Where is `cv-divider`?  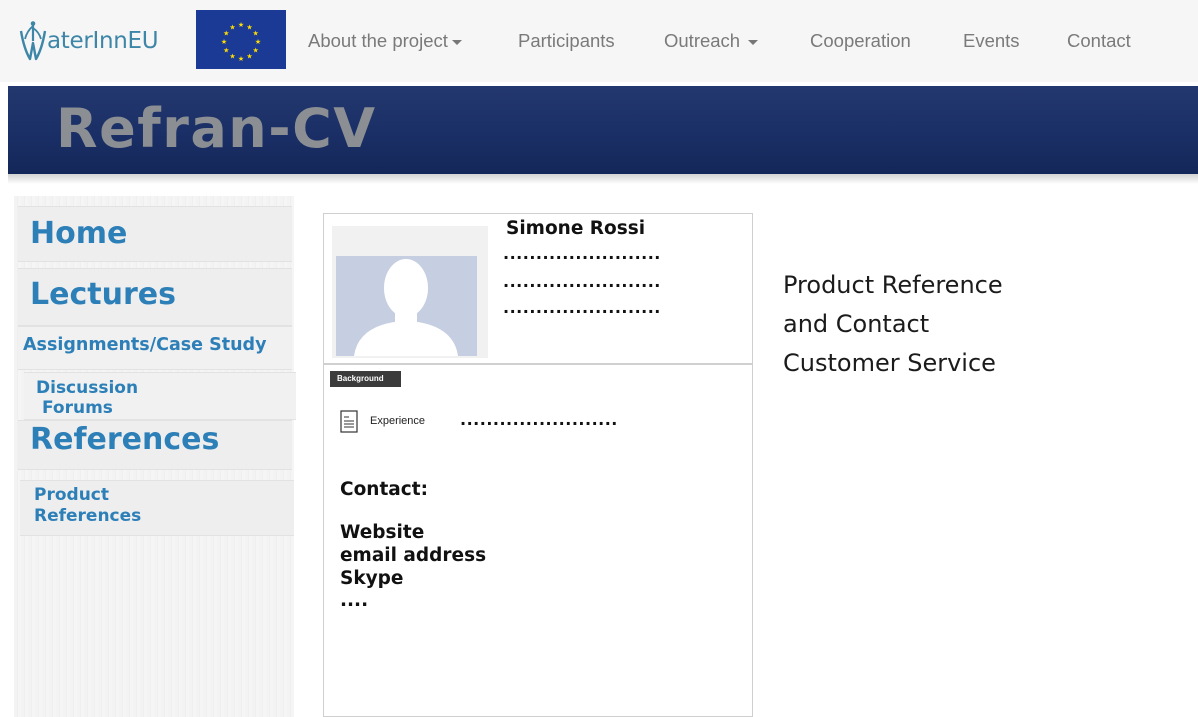
cv-divider is located at coordinates (538, 364).